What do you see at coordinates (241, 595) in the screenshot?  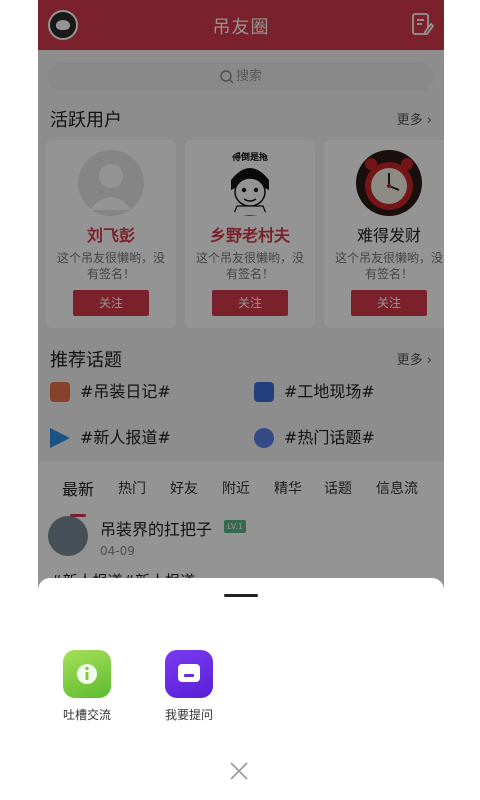 I see `sheet-handle` at bounding box center [241, 595].